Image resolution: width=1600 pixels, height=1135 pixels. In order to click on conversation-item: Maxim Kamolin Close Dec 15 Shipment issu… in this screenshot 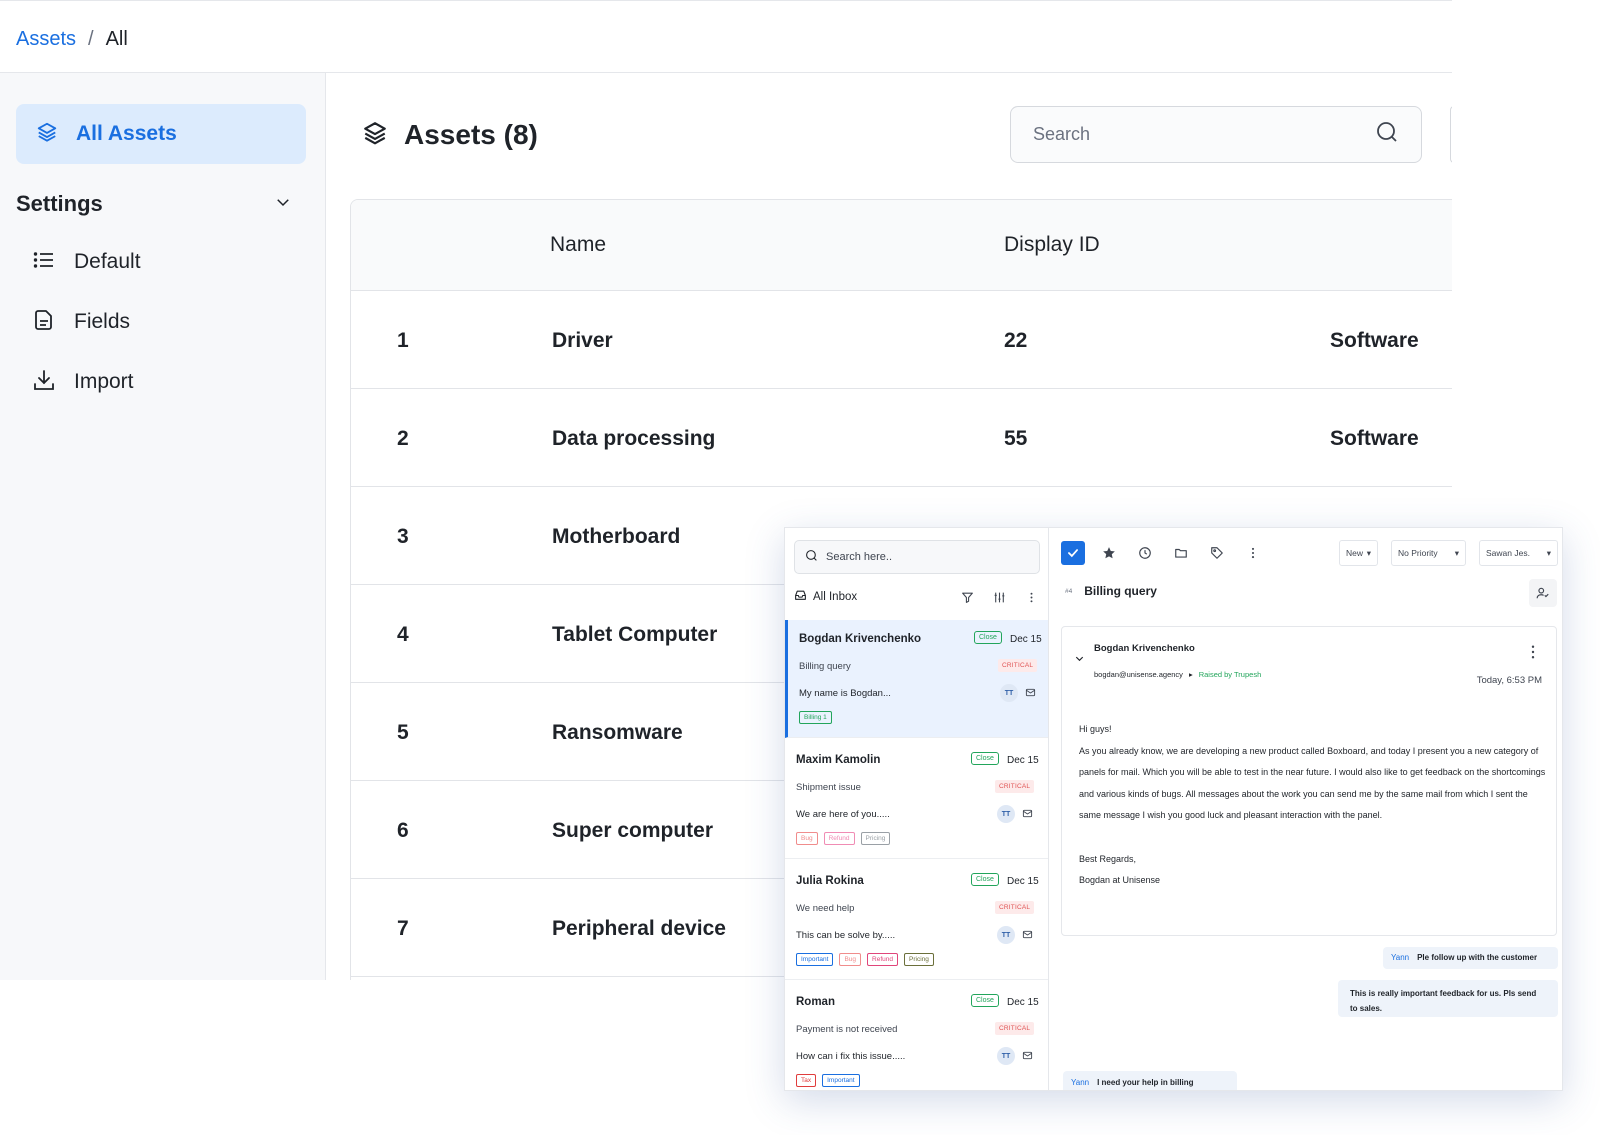, I will do `click(916, 800)`.